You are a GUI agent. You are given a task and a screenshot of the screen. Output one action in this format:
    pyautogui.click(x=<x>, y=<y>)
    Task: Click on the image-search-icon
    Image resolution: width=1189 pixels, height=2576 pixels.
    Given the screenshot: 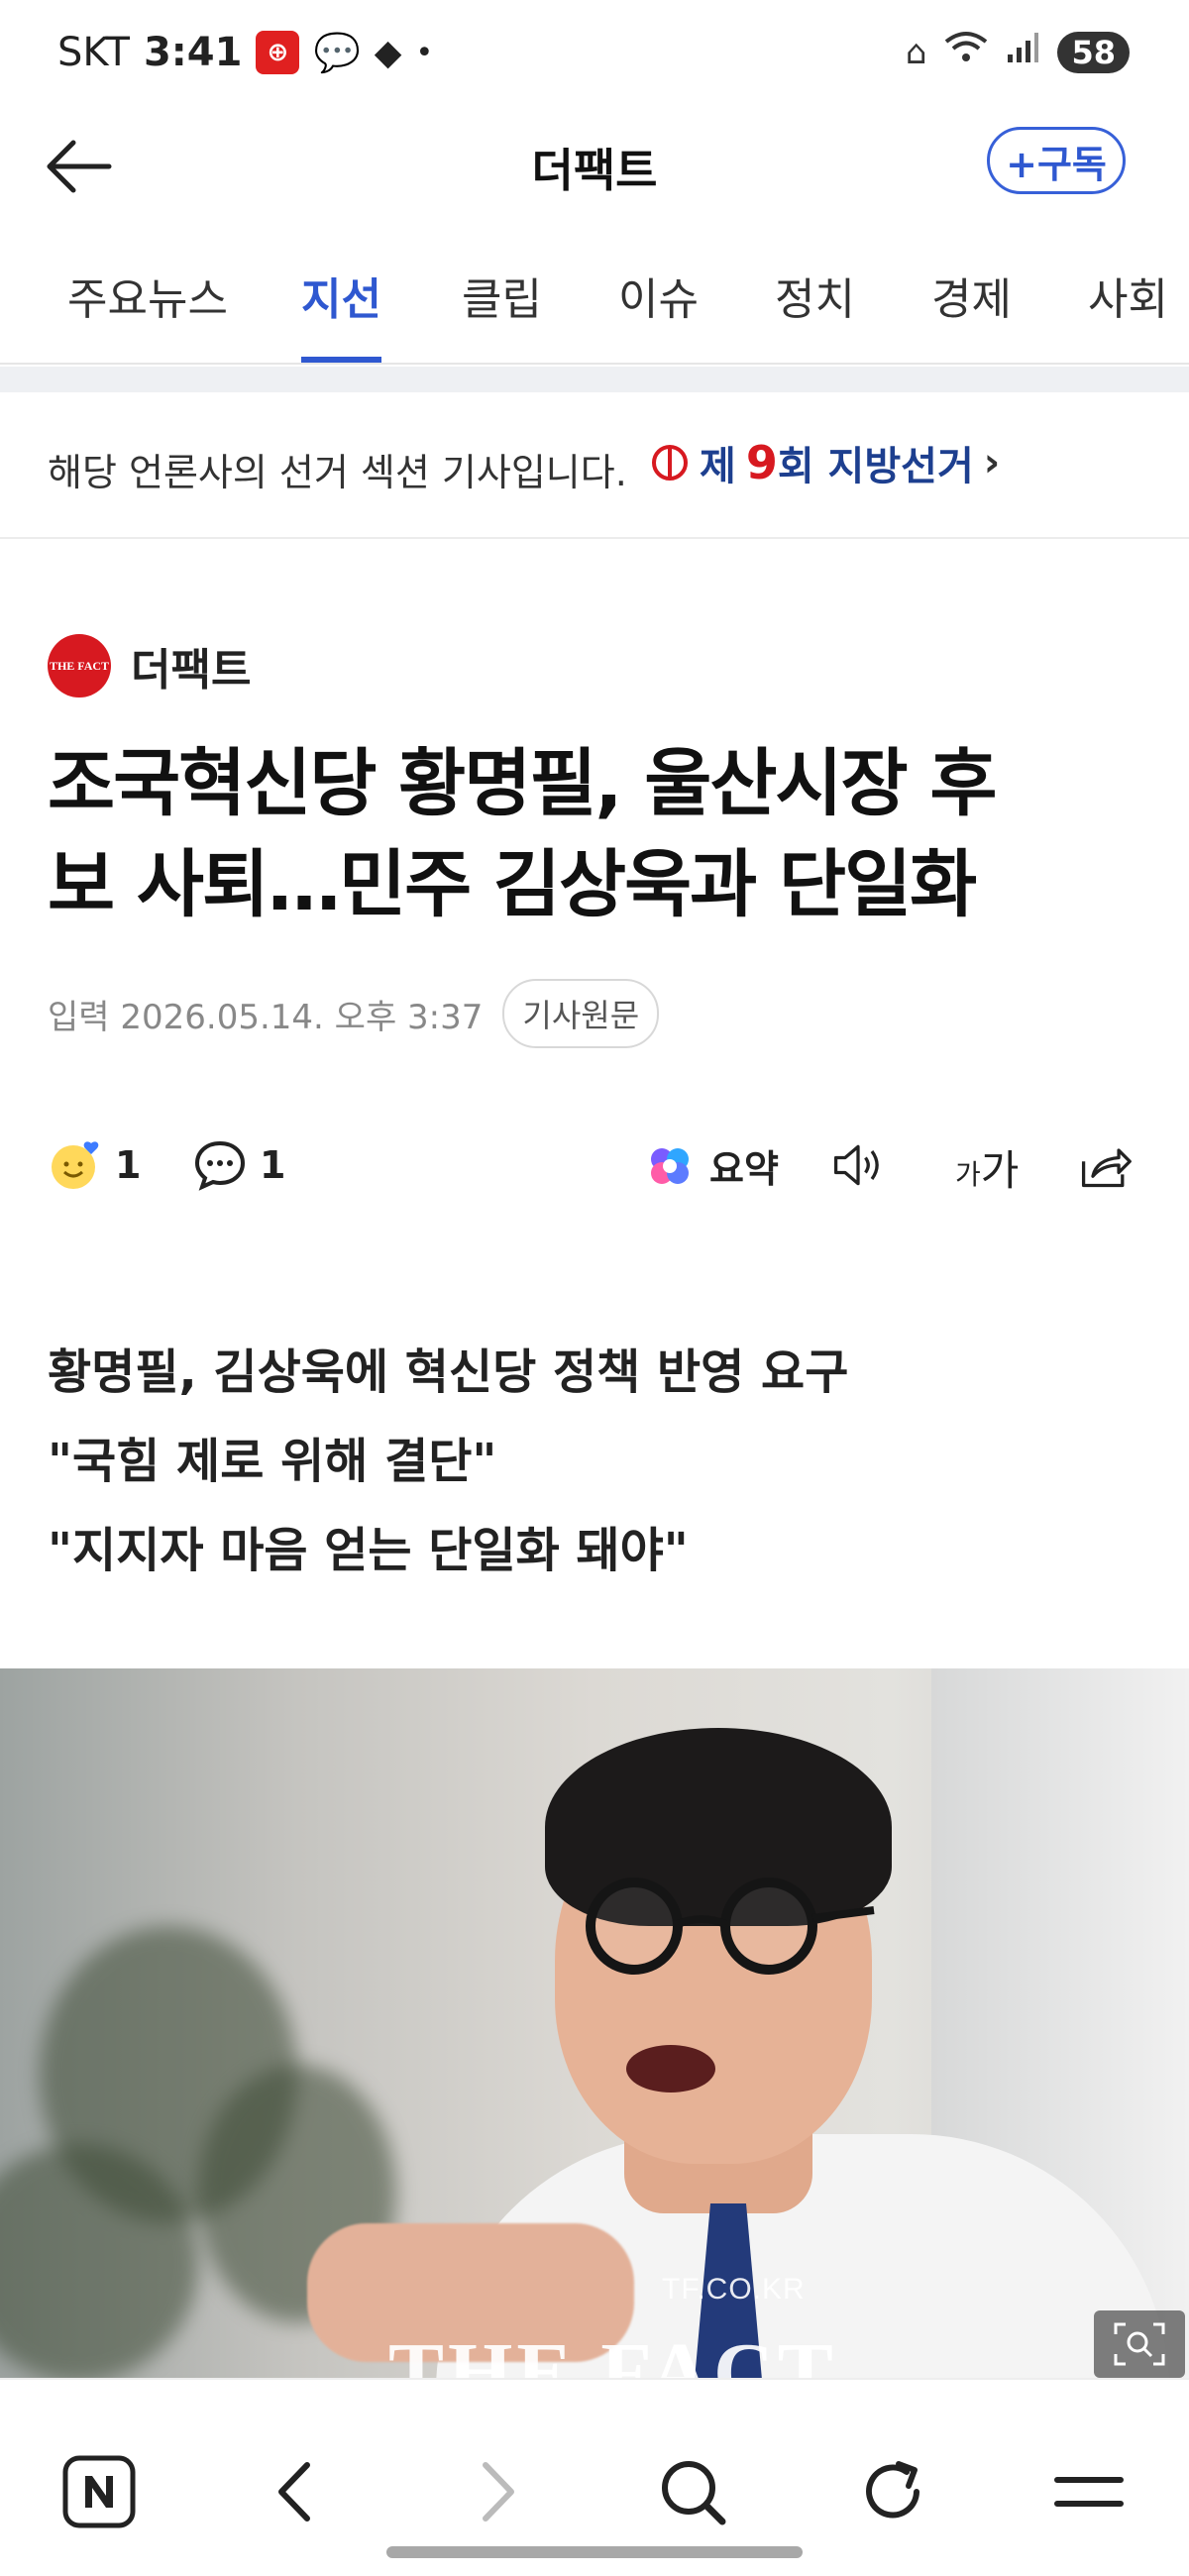 What is the action you would take?
    pyautogui.click(x=1139, y=2344)
    